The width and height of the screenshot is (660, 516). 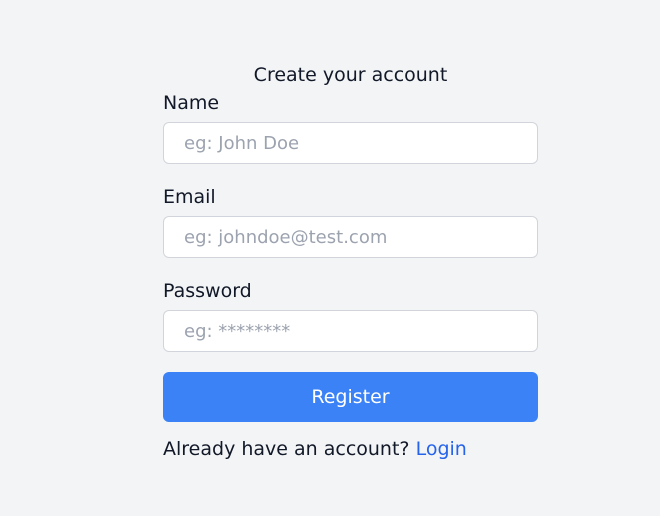 What do you see at coordinates (207, 291) in the screenshot?
I see `password-label: Password` at bounding box center [207, 291].